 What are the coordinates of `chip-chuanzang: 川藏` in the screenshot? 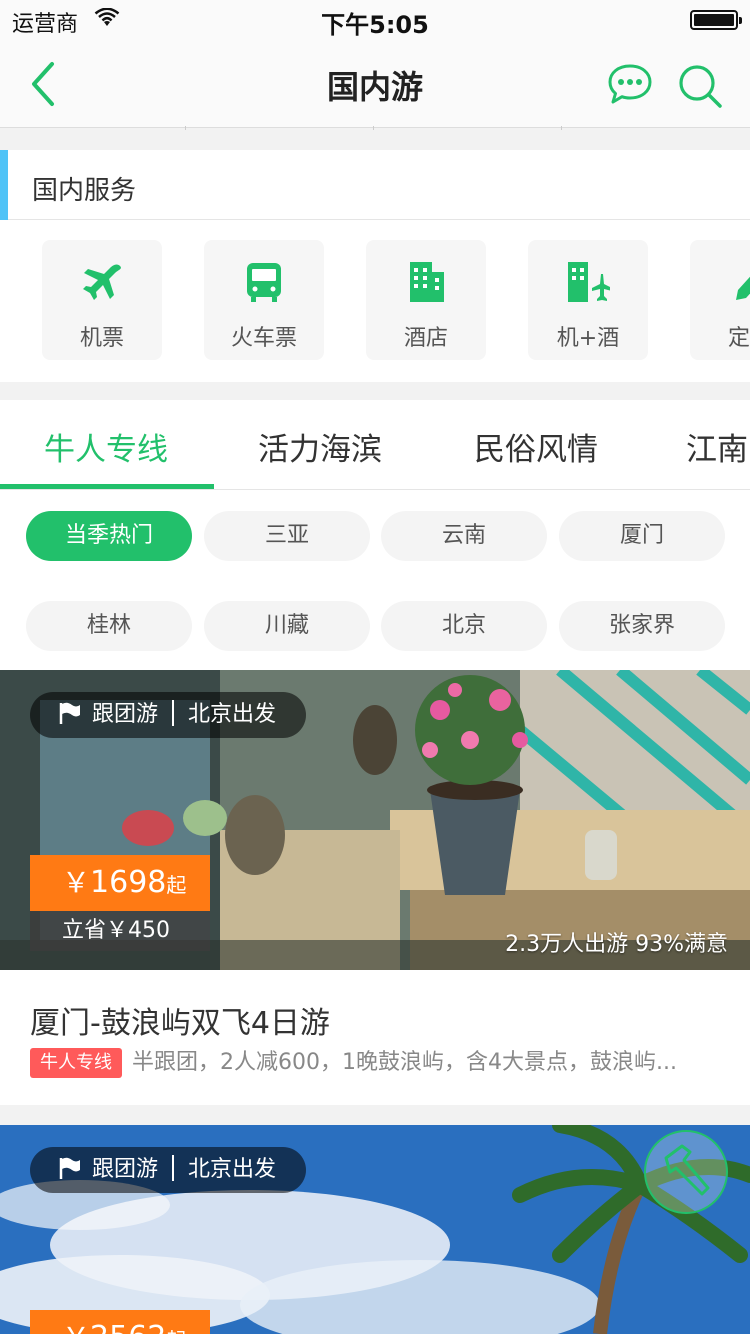 It's located at (287, 626).